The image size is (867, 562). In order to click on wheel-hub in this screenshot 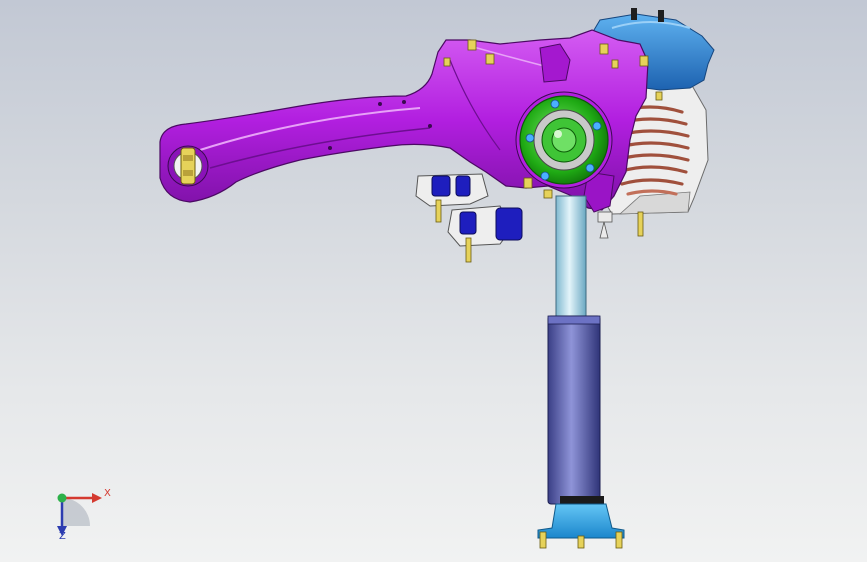, I will do `click(564, 140)`.